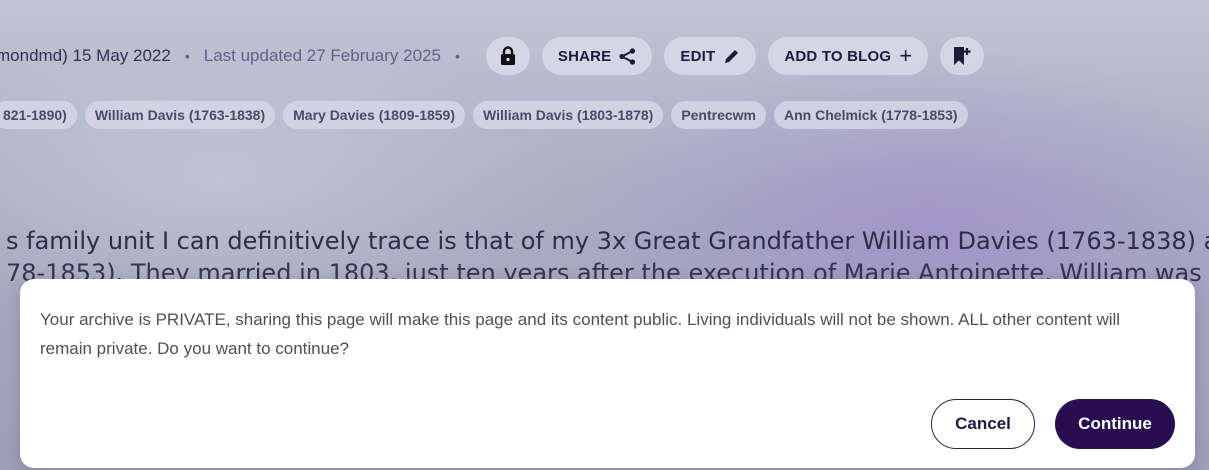 The height and width of the screenshot is (470, 1209). Describe the element at coordinates (698, 56) in the screenshot. I see `edit-label: EDIT` at that location.